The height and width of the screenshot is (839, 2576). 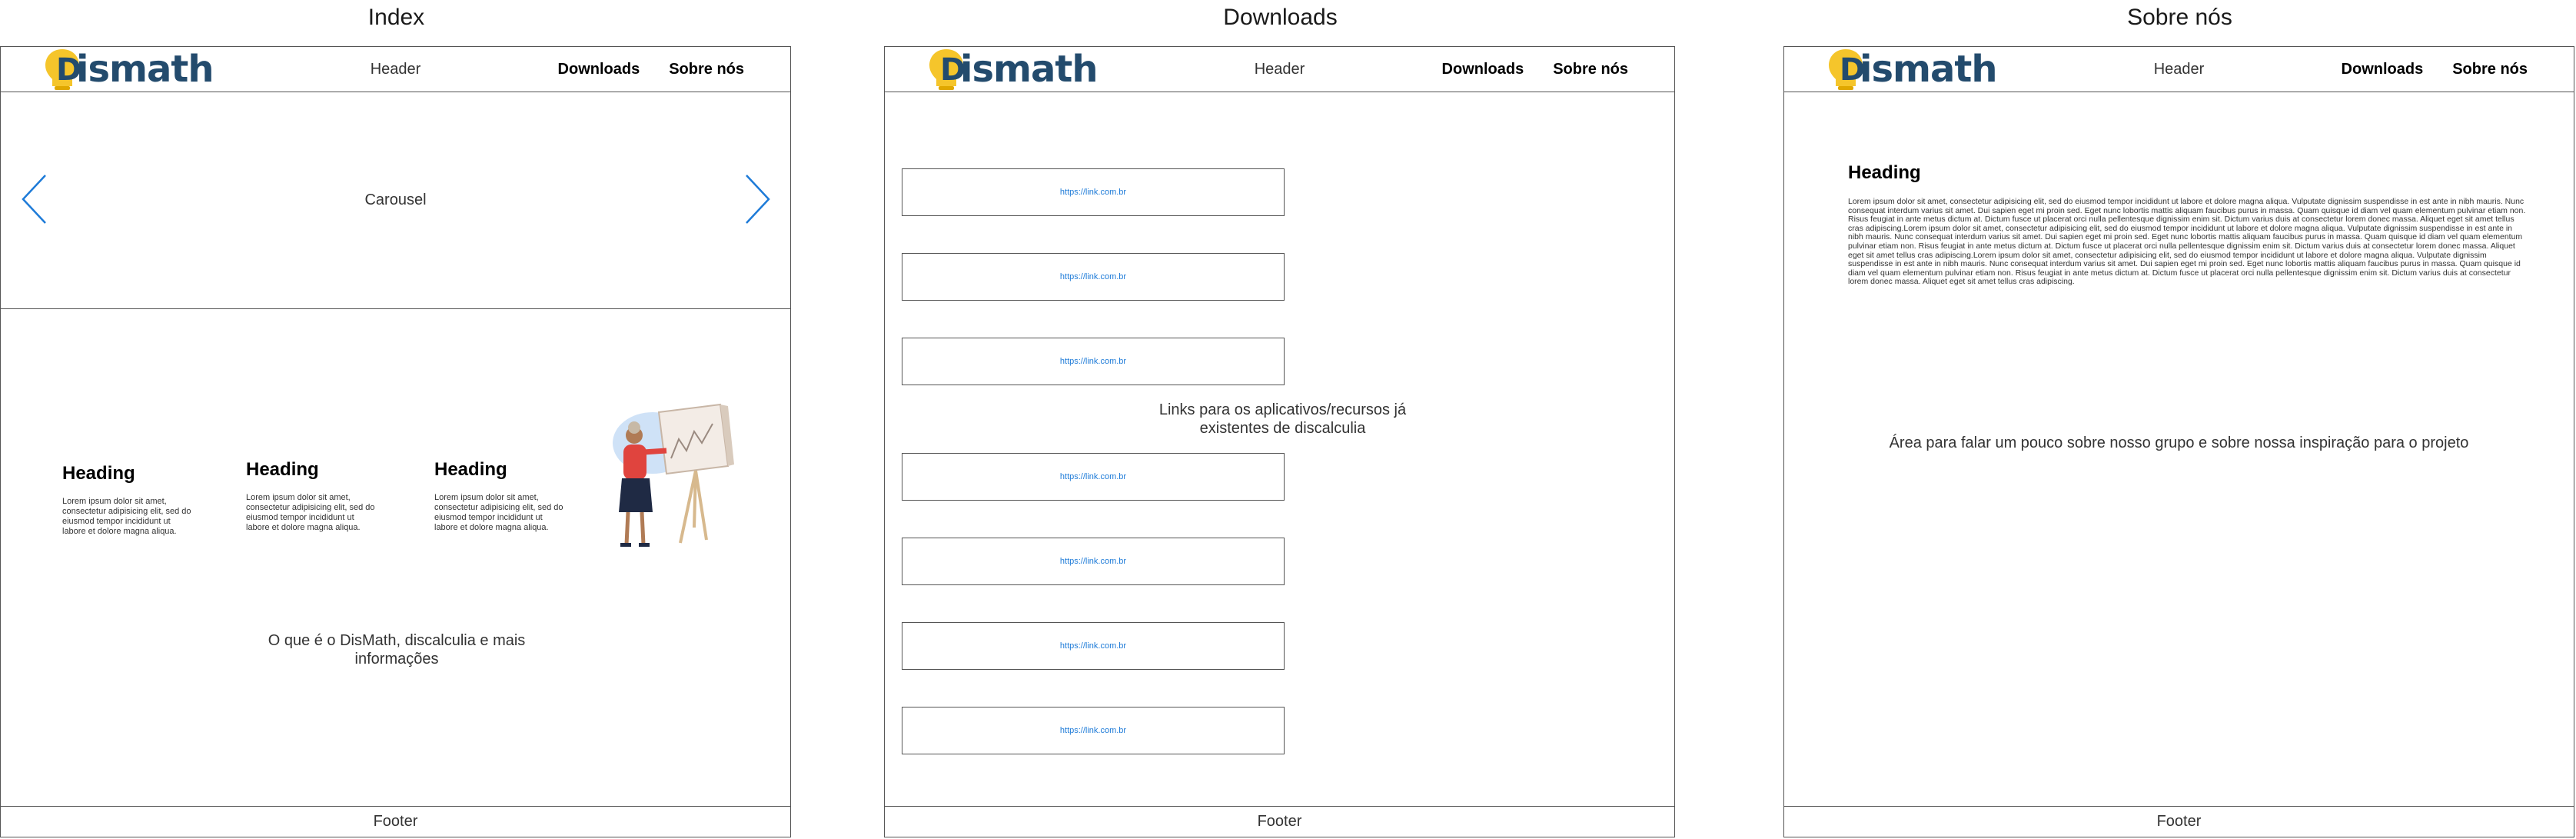 What do you see at coordinates (1280, 17) in the screenshot?
I see `page-title-downloads: Downloads` at bounding box center [1280, 17].